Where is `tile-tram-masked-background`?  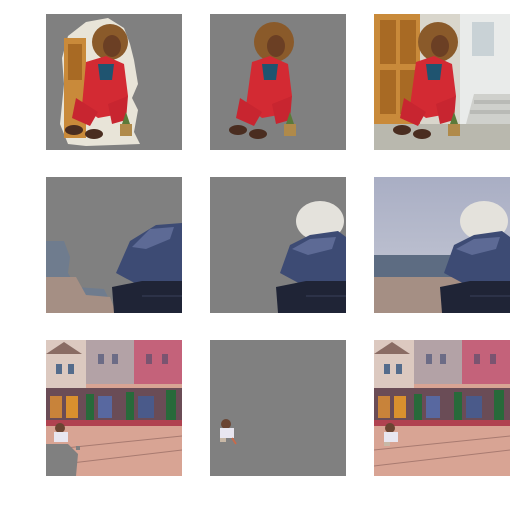
tile-tram-masked-background is located at coordinates (114, 408).